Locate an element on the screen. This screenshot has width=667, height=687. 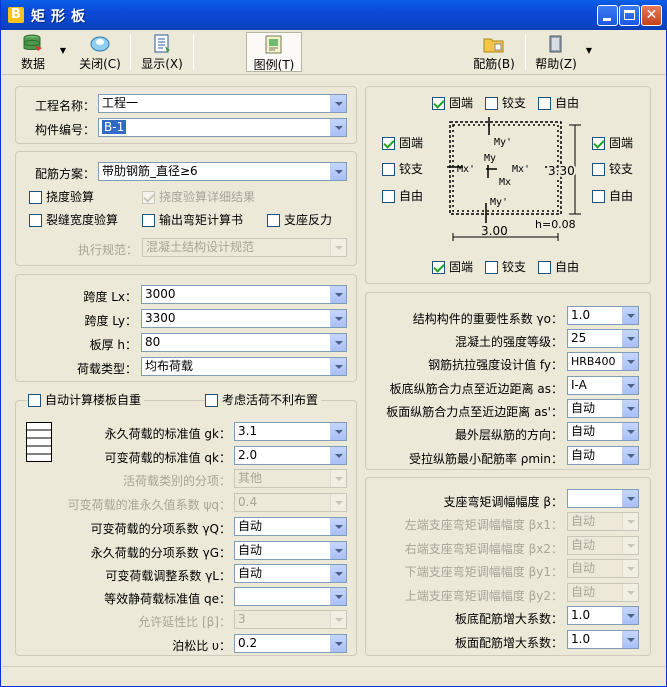
by1-combo: 自动 is located at coordinates (603, 568).